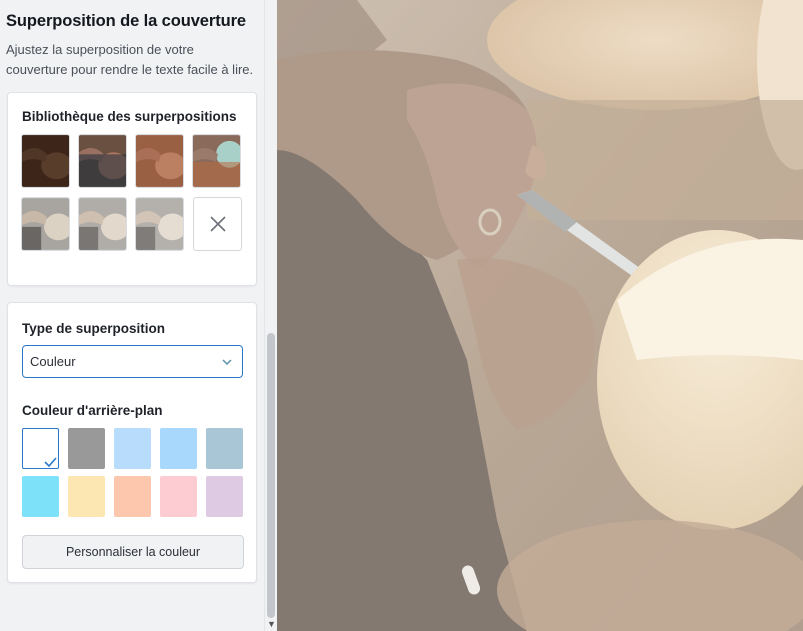 The height and width of the screenshot is (631, 803). Describe the element at coordinates (271, 475) in the screenshot. I see `scrollbar-thumb` at that location.